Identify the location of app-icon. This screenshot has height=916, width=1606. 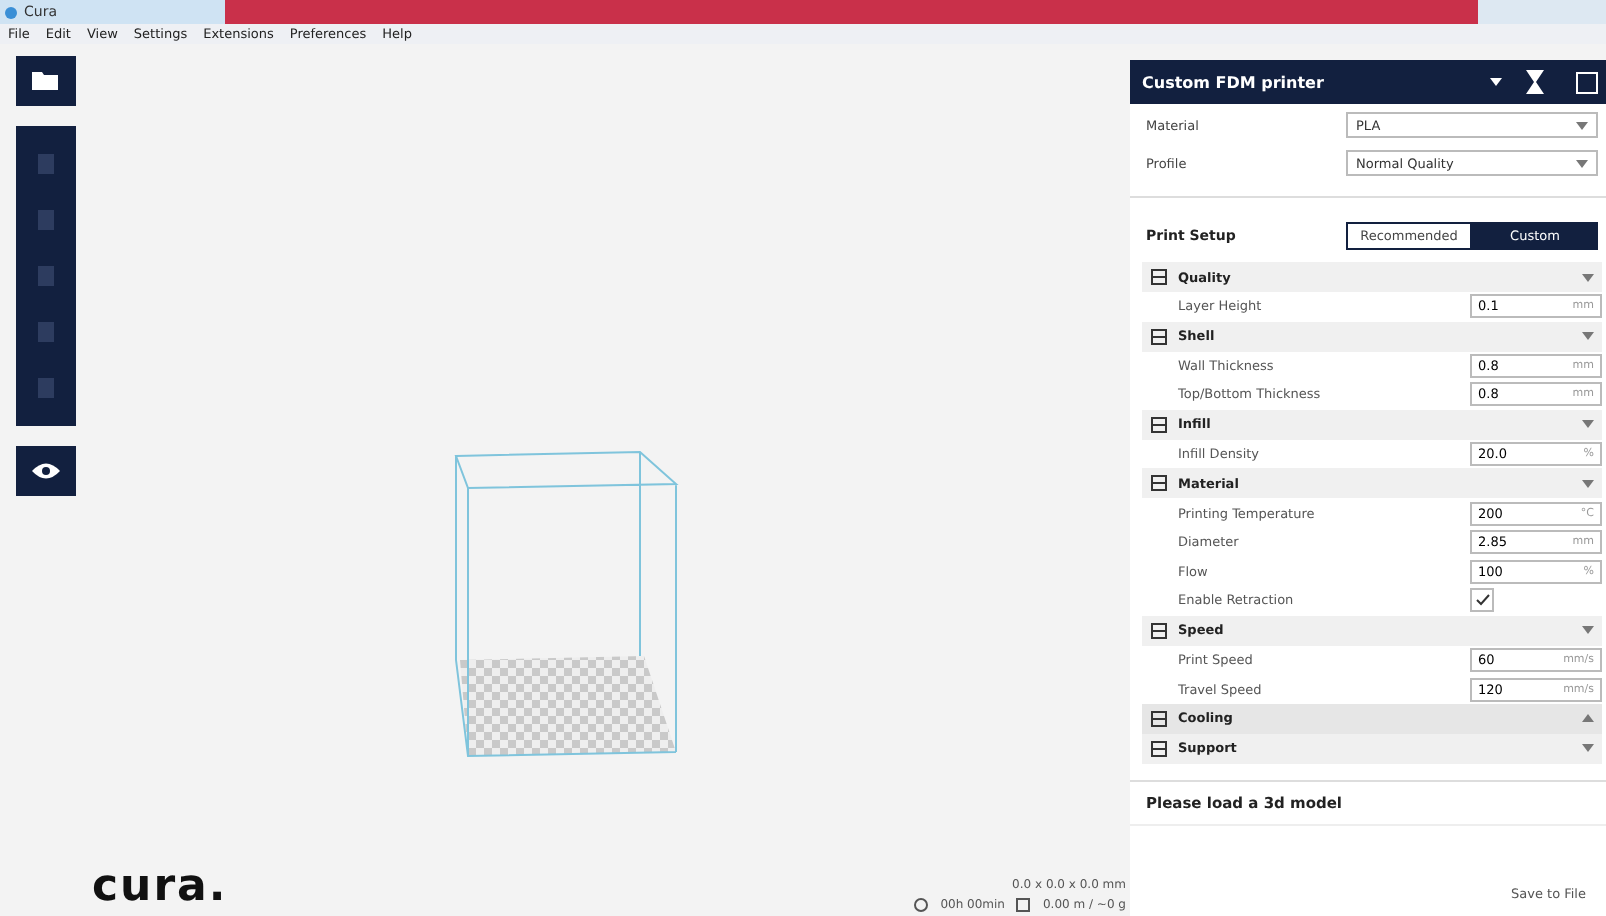
(11, 12).